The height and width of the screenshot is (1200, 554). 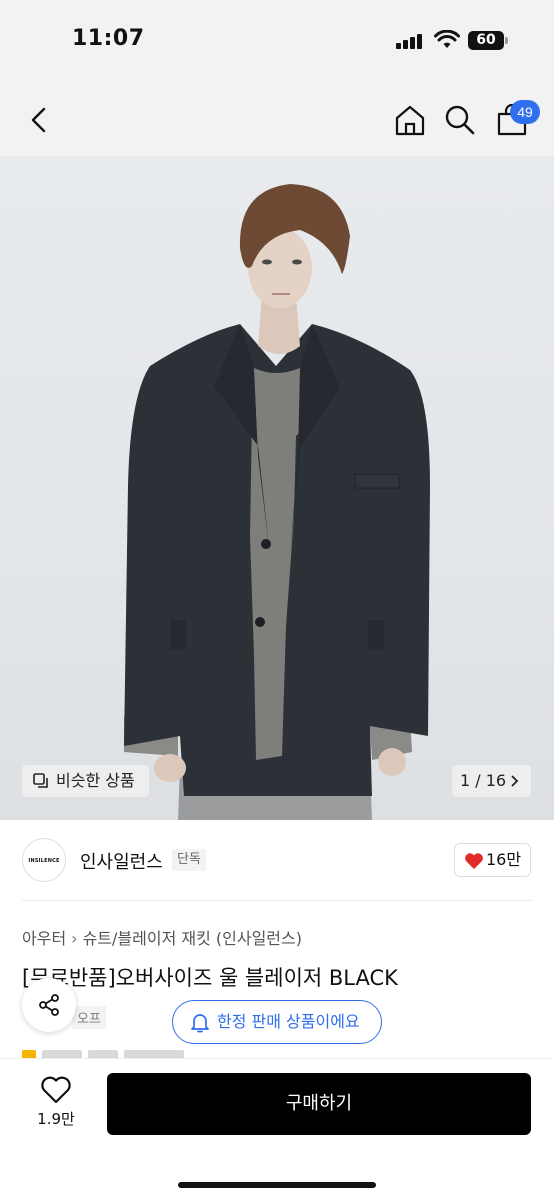 I want to click on battery-level: 60, so click(x=486, y=40).